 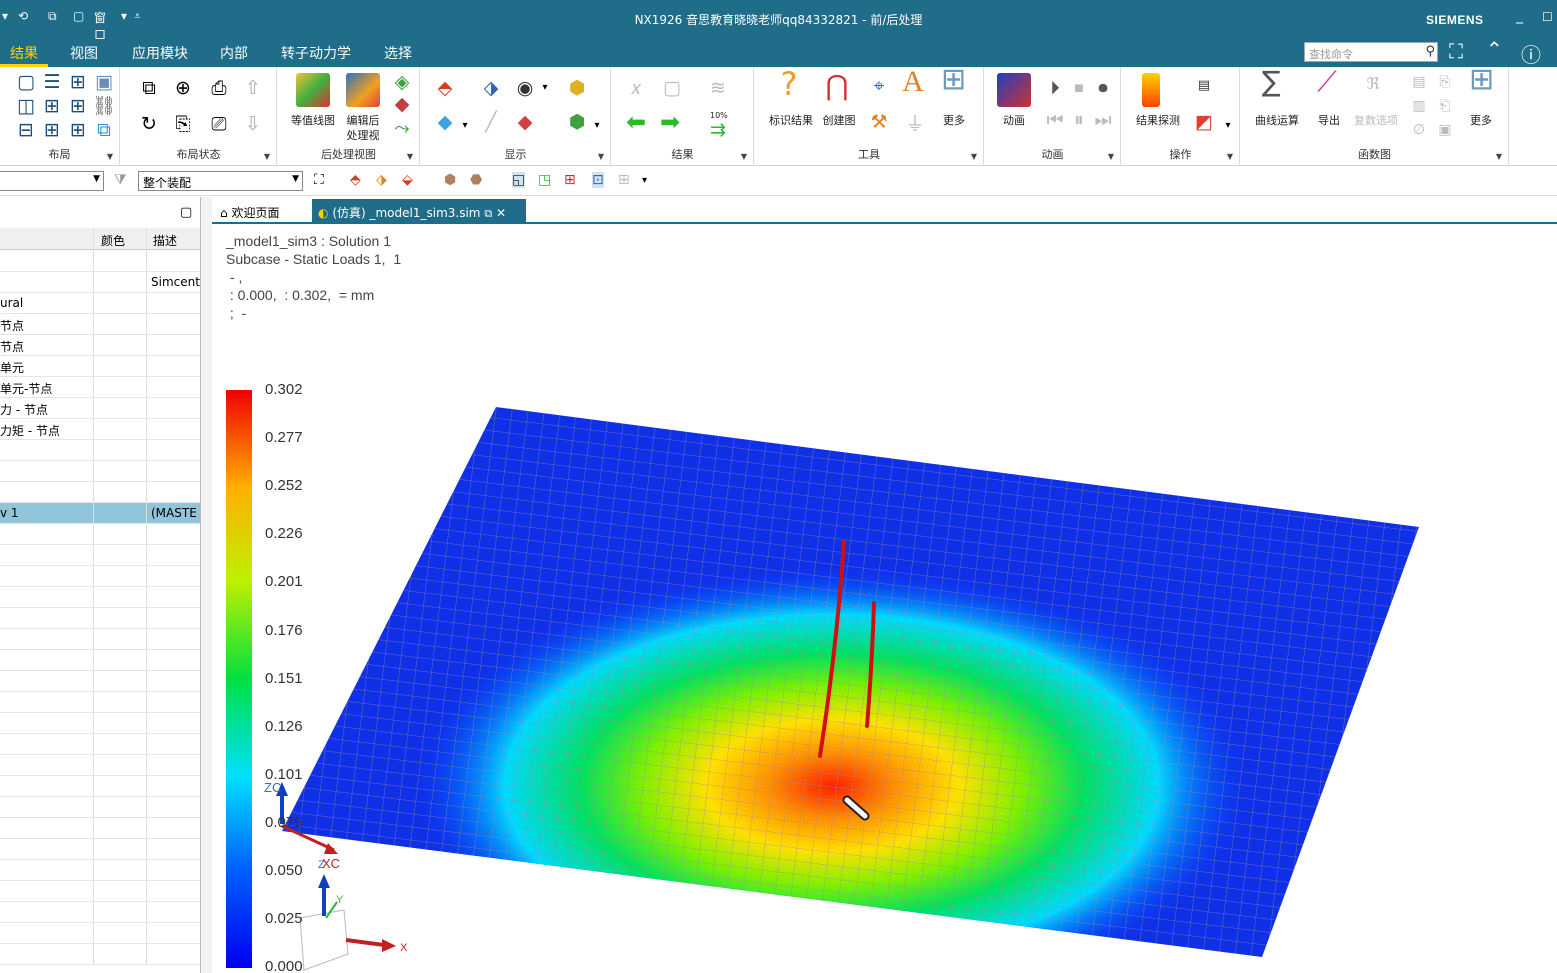 I want to click on path-icon: ⚒, so click(x=879, y=122).